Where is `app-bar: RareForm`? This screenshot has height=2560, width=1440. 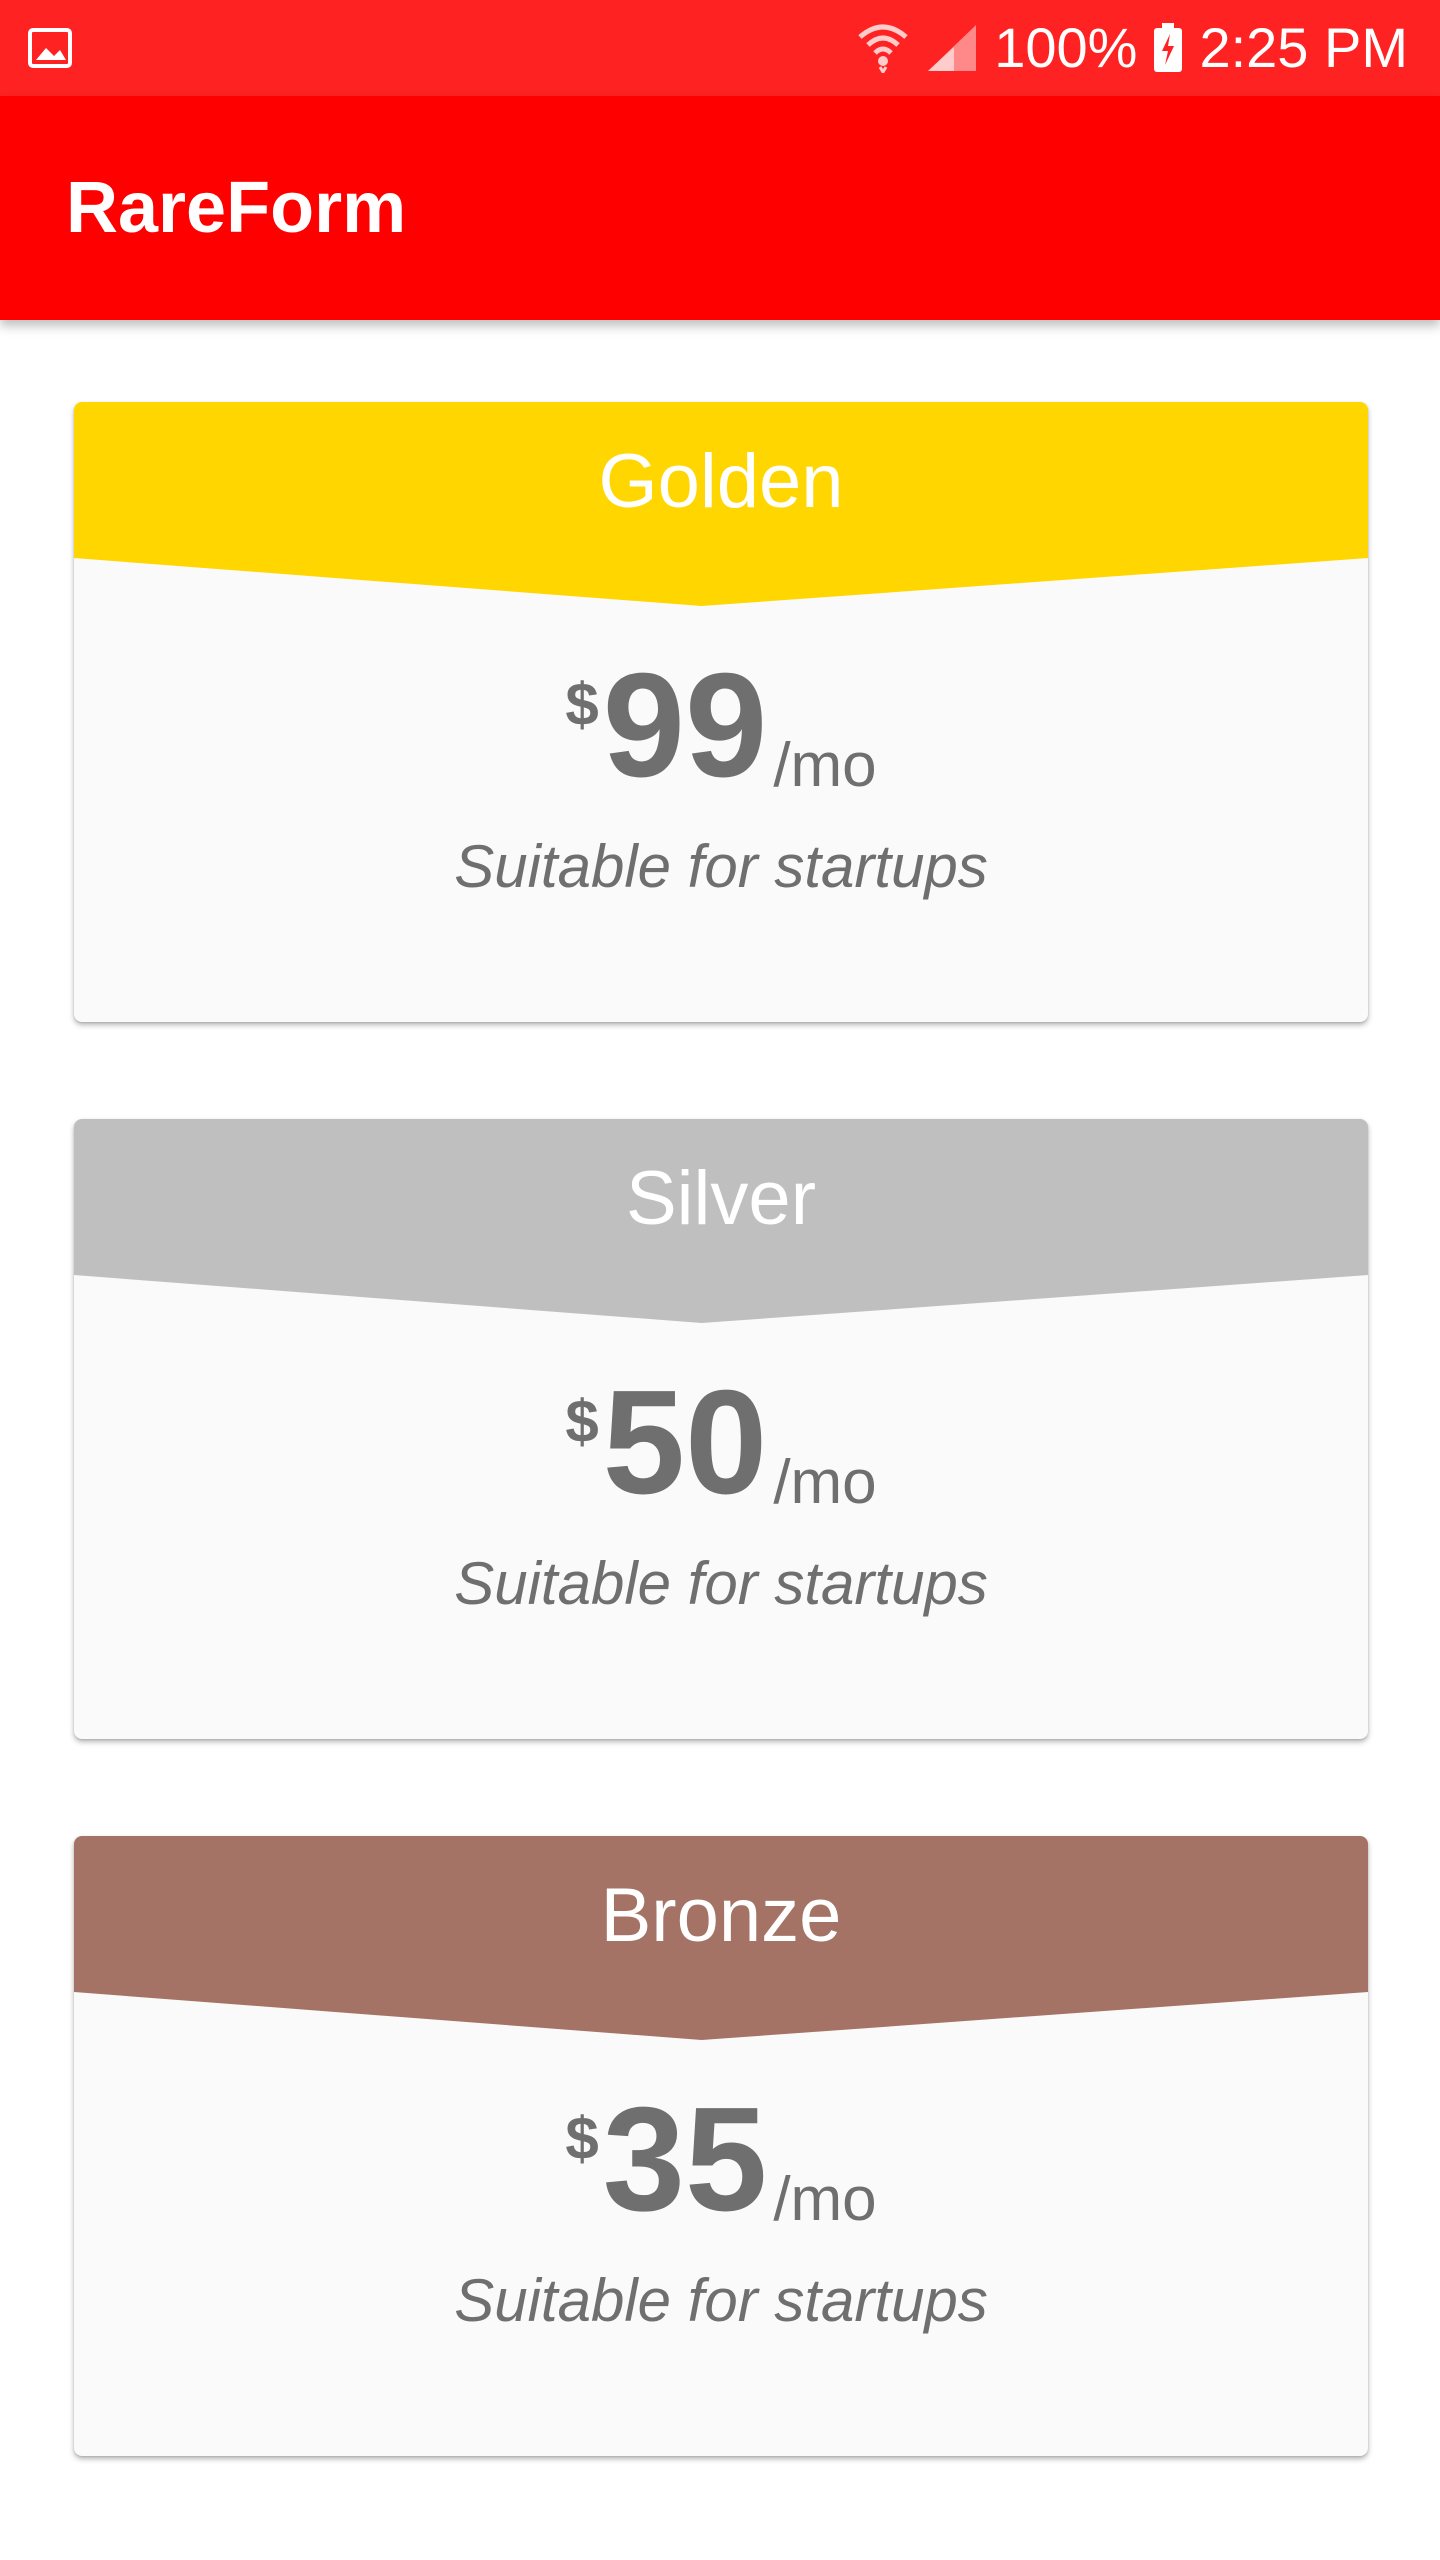
app-bar: RareForm is located at coordinates (720, 208).